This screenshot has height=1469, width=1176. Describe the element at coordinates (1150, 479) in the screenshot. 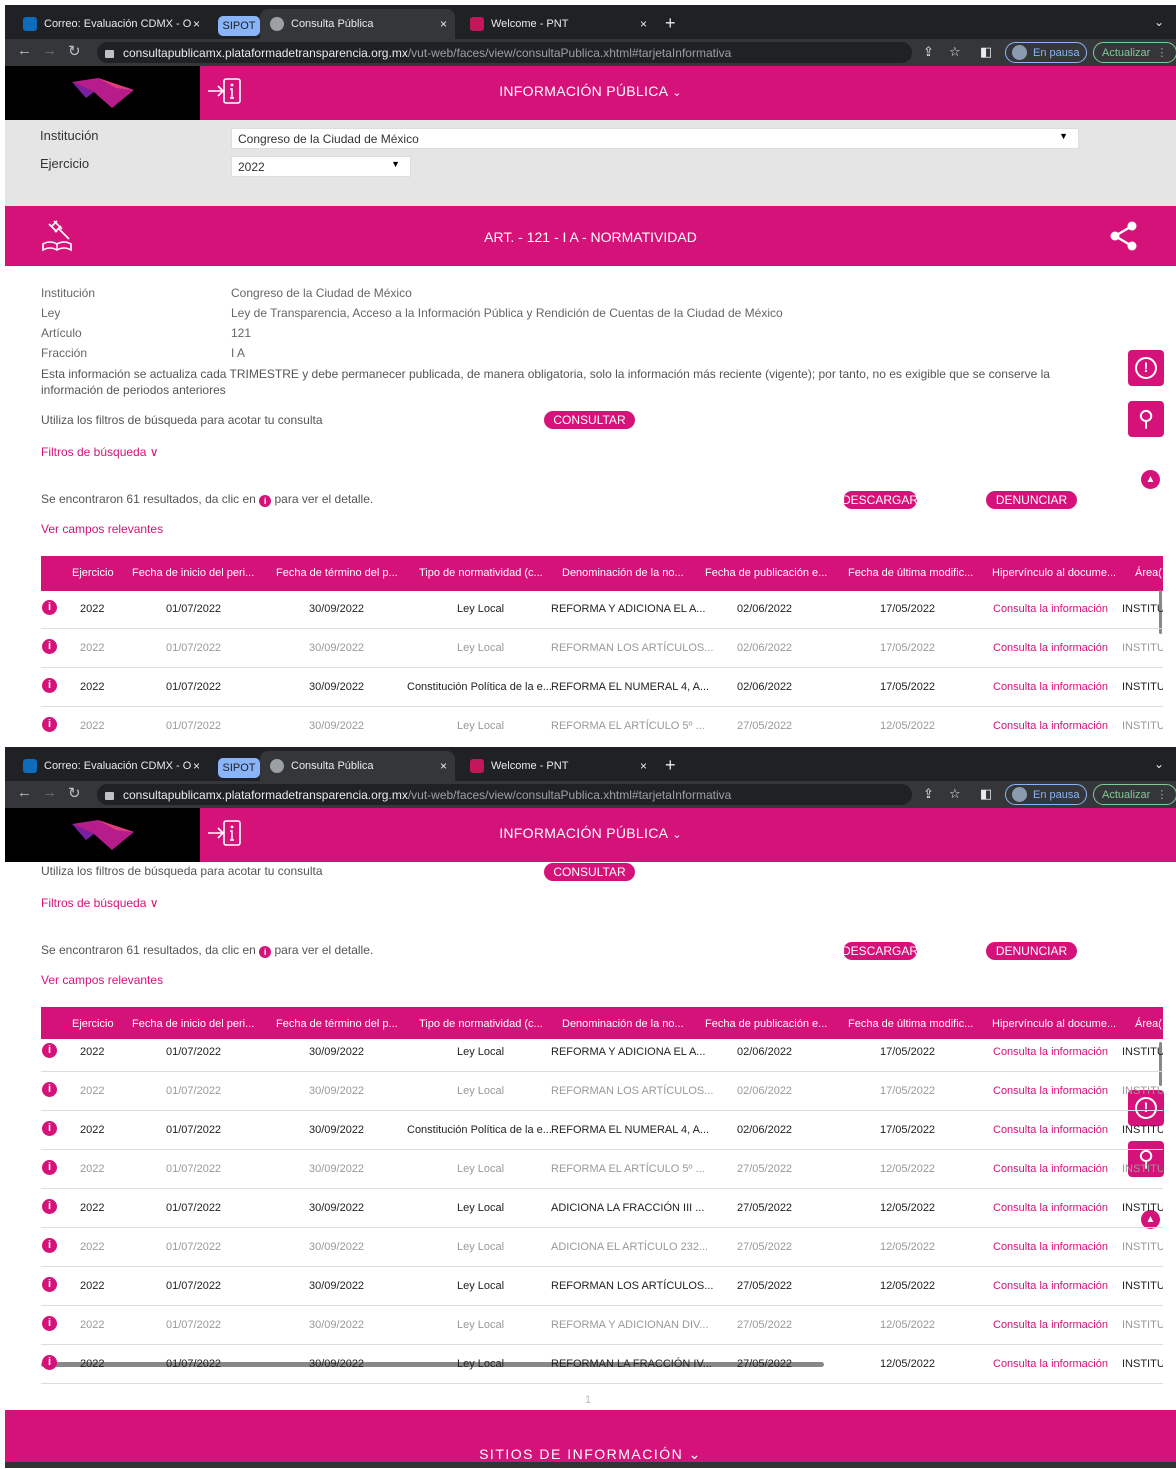

I see `scroll-top-icon: ▲` at that location.